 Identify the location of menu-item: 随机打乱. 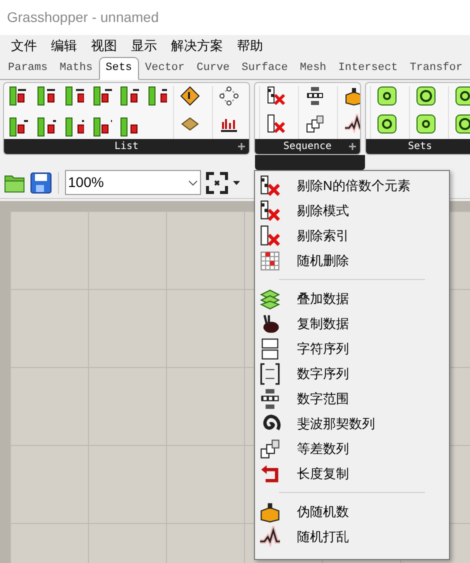
(352, 536).